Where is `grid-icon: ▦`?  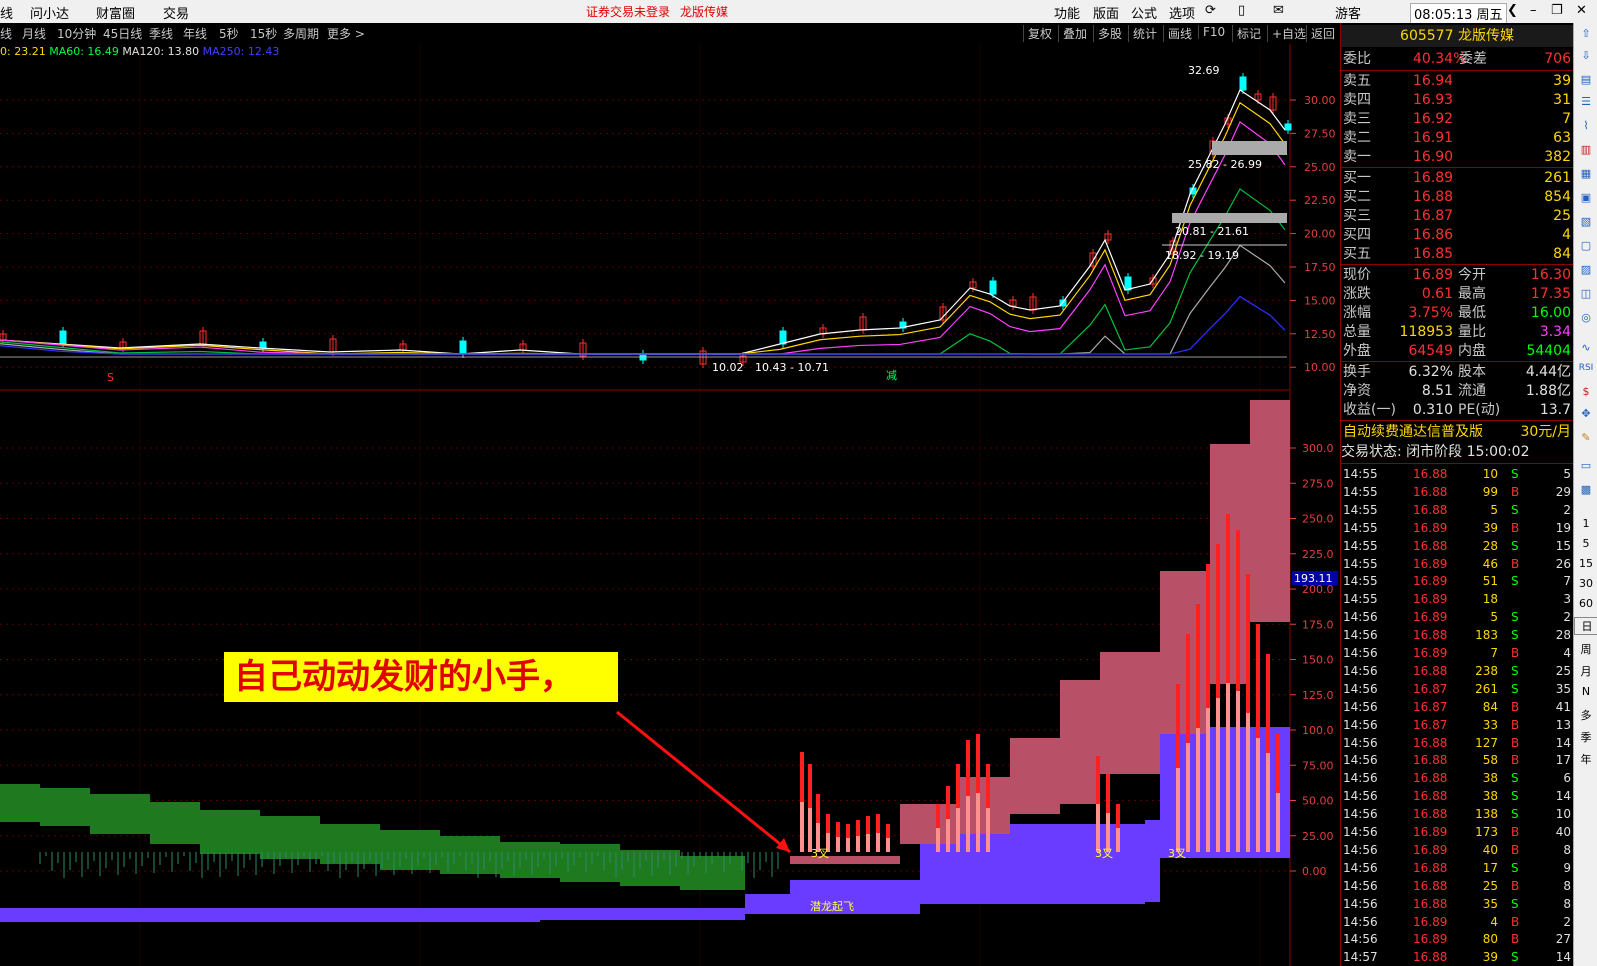 grid-icon: ▦ is located at coordinates (1585, 173).